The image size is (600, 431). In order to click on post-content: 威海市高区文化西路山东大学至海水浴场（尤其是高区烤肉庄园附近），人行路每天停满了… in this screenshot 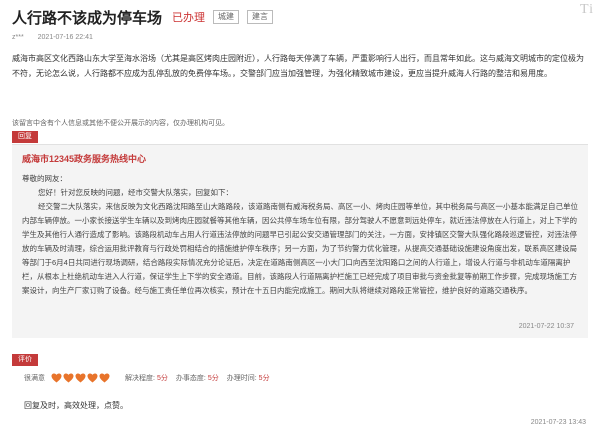, I will do `click(298, 66)`.